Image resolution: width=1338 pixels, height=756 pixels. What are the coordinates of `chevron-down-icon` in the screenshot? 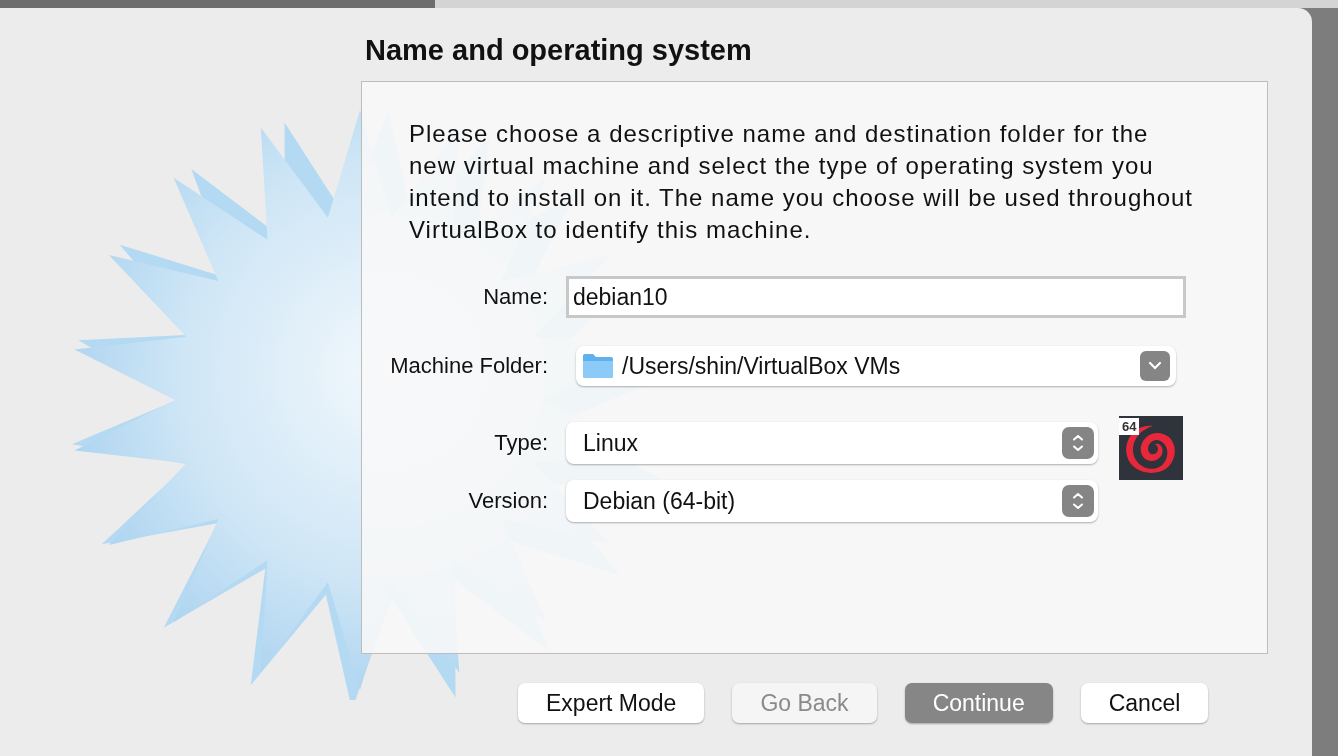 It's located at (1155, 366).